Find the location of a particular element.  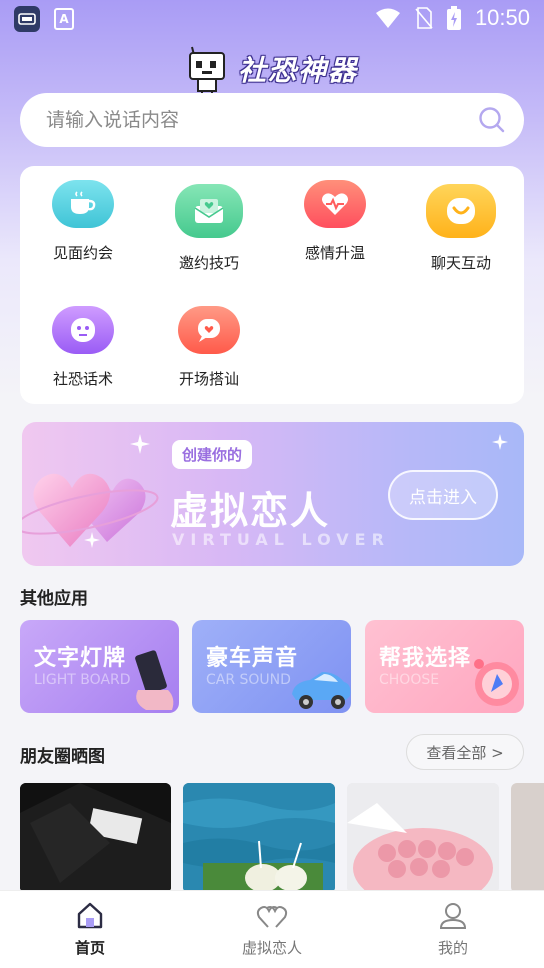

app-card-subtitle: CAR SOUND is located at coordinates (248, 680).